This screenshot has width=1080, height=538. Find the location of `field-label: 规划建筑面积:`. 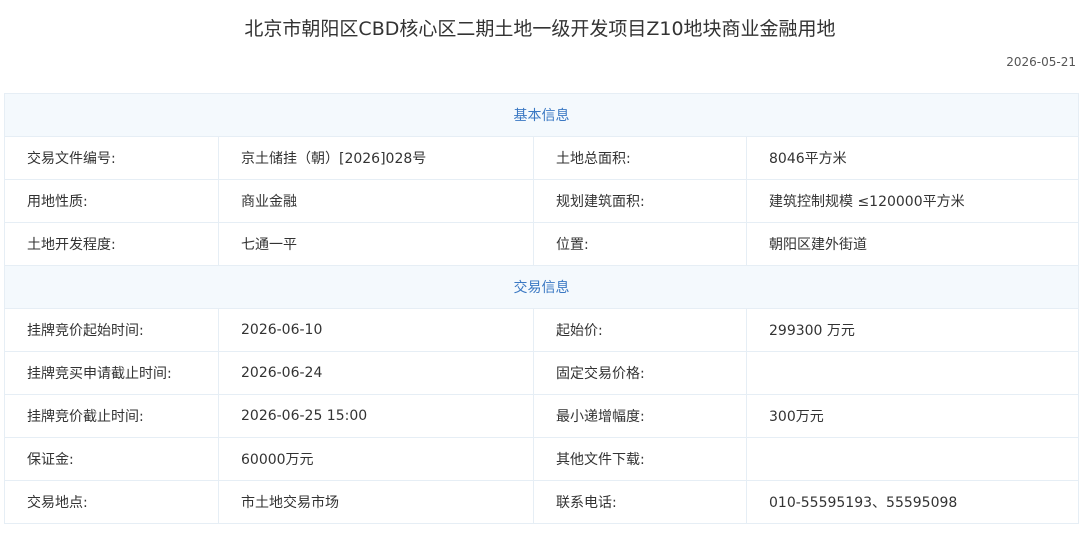

field-label: 规划建筑面积: is located at coordinates (640, 201).